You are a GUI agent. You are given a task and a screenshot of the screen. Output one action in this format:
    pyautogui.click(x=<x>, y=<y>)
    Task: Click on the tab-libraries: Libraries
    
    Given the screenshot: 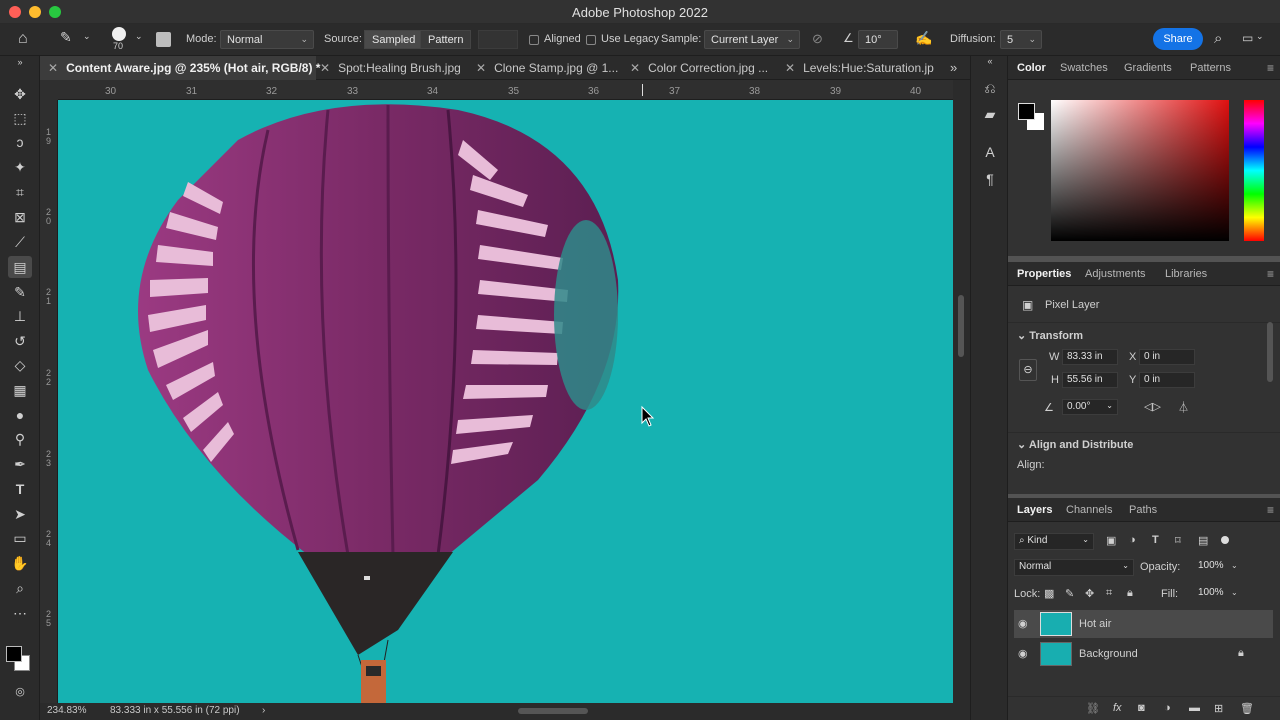 What is the action you would take?
    pyautogui.click(x=1186, y=274)
    